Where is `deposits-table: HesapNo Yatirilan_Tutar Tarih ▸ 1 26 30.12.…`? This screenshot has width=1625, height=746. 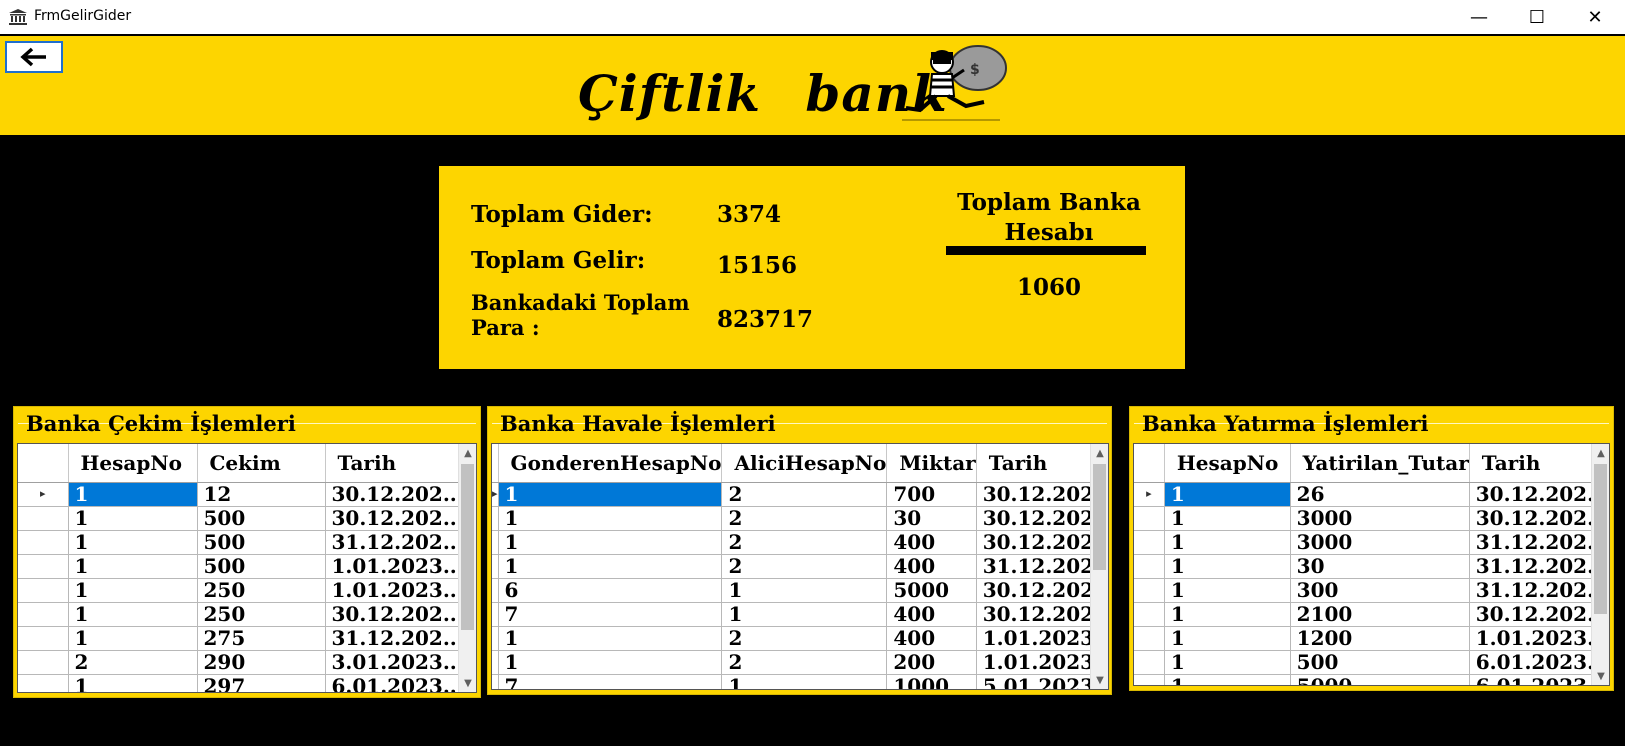 deposits-table: HesapNo Yatirilan_Tutar Tarih ▸ 1 26 30.12.… is located at coordinates (1371, 564).